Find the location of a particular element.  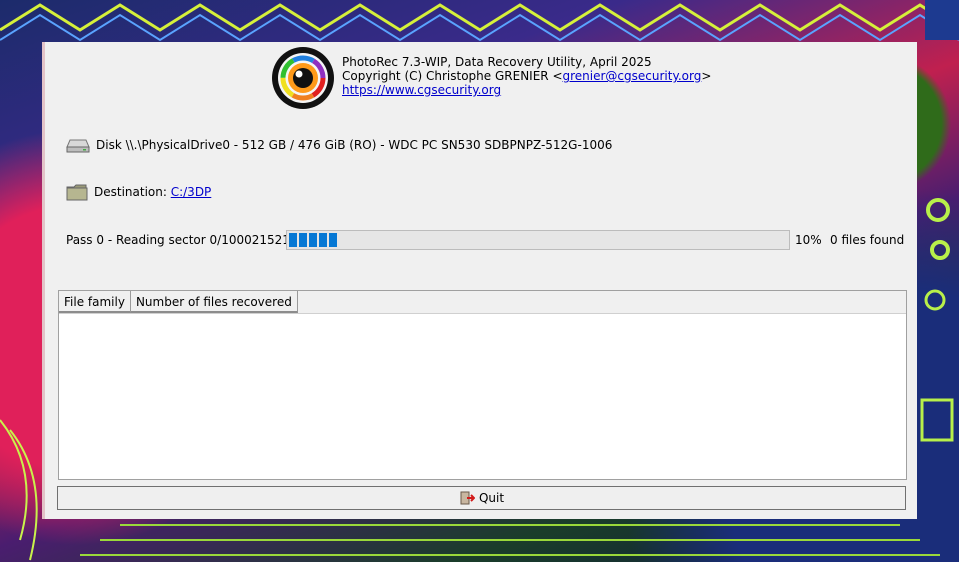

copyright-text: Copyright (C) Christophe GRENIER < is located at coordinates (452, 76).